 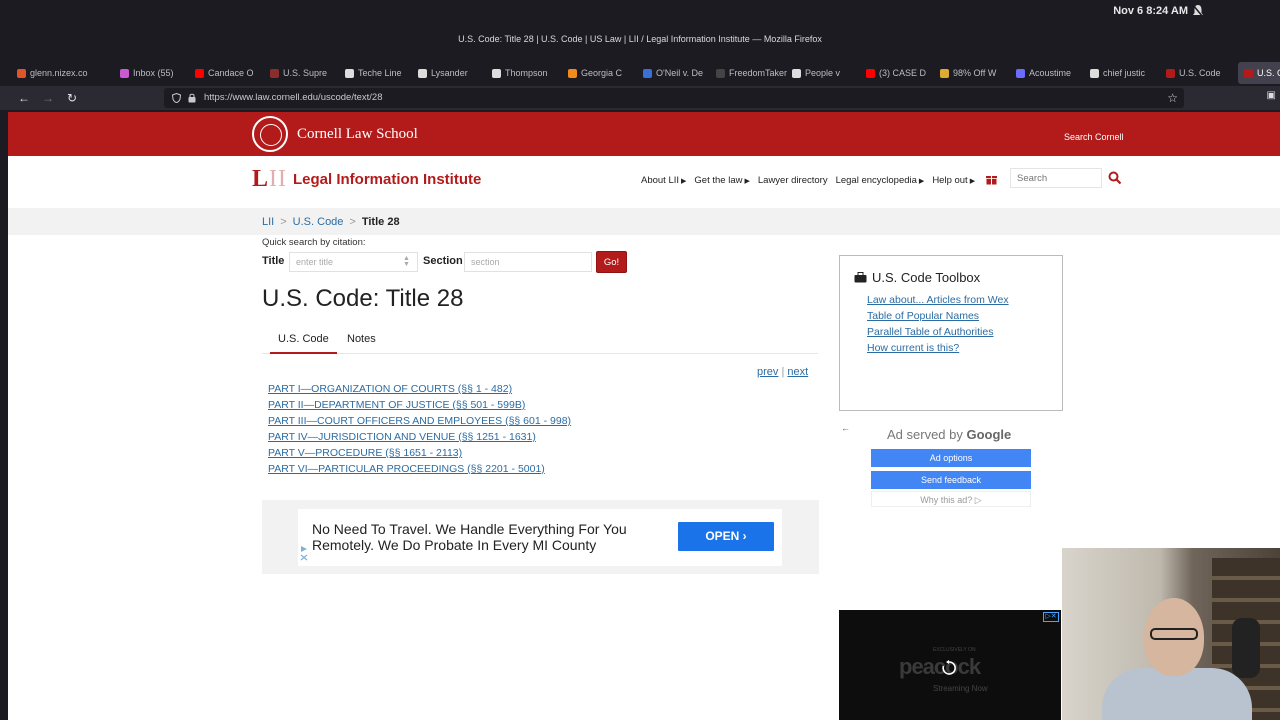 I want to click on lii-nav-item: About LII ▶, so click(x=663, y=180).